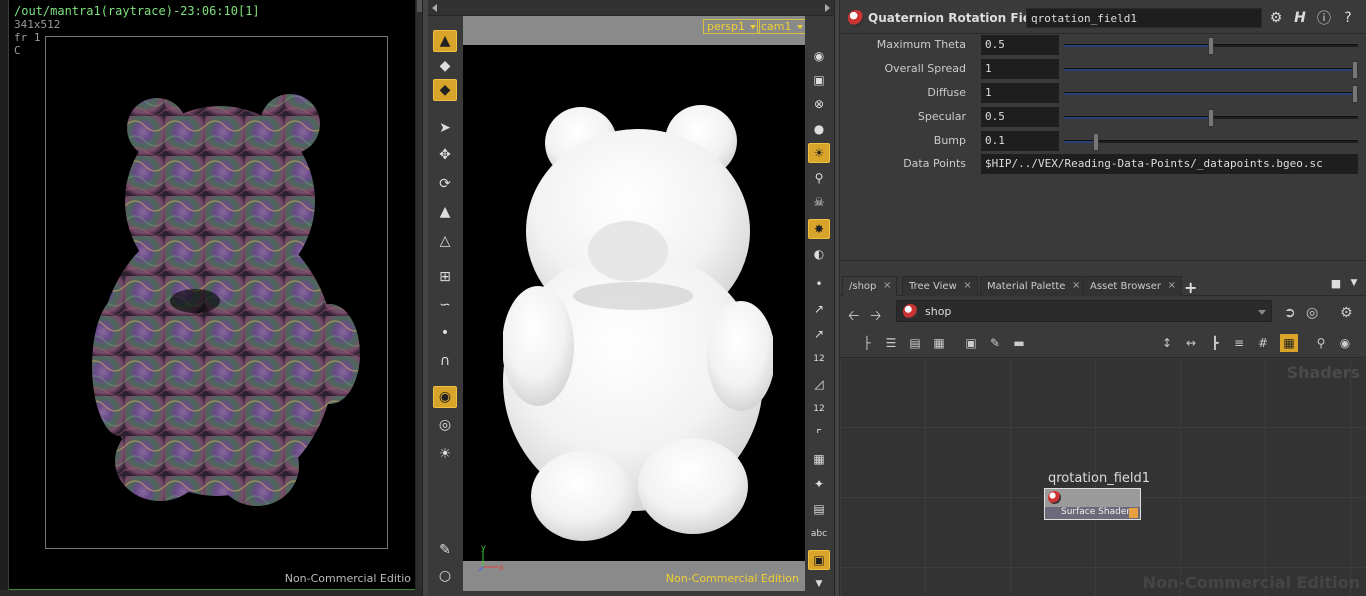 This screenshot has width=1366, height=596. What do you see at coordinates (819, 384) in the screenshot?
I see `prim-normal-icon: ◿` at bounding box center [819, 384].